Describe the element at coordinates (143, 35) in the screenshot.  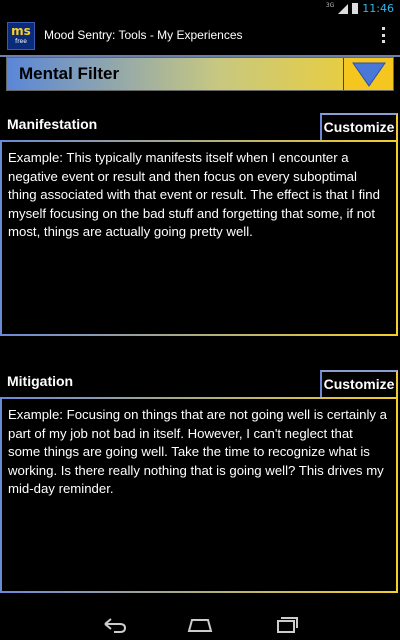
I see `page-title: Mood Sentry: Tools - My Experiences` at that location.